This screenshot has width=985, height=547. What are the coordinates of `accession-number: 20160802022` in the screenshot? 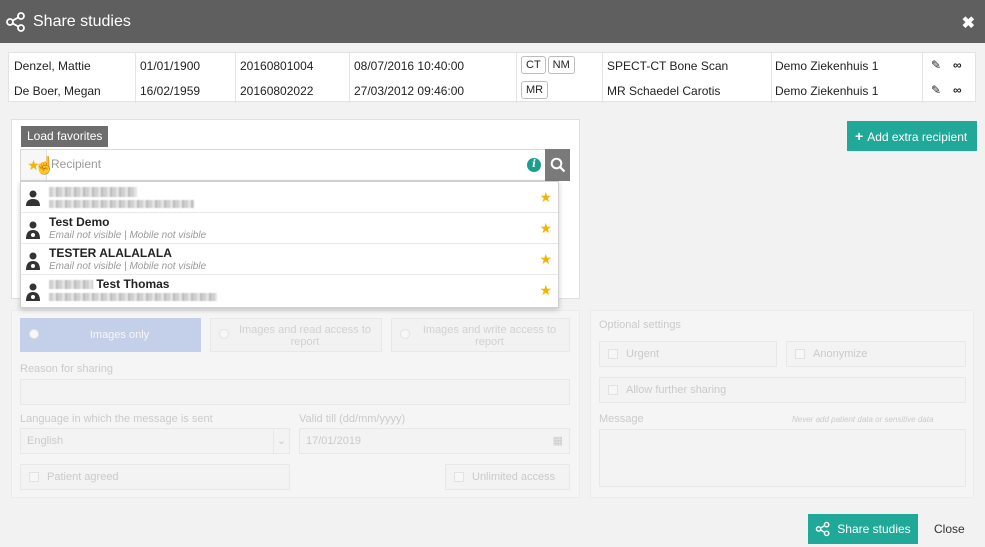 It's located at (277, 91).